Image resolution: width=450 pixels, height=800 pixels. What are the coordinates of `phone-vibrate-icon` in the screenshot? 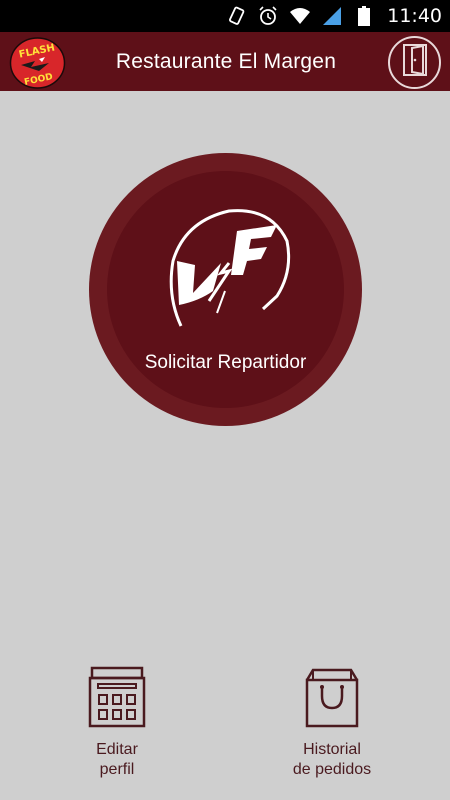 It's located at (236, 16).